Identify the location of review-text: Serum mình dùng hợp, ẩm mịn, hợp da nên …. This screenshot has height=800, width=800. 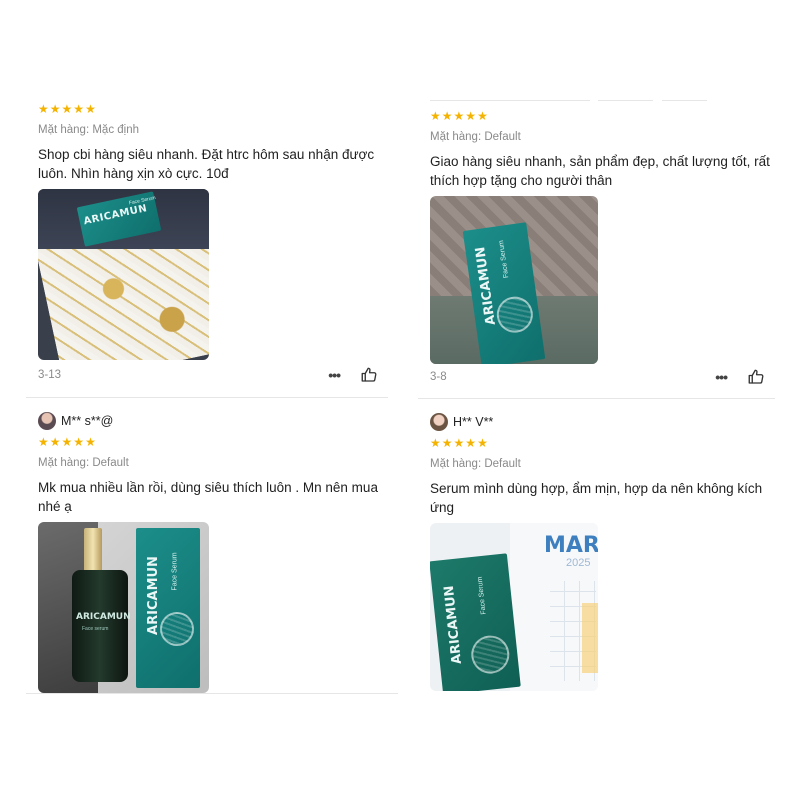
(596, 498).